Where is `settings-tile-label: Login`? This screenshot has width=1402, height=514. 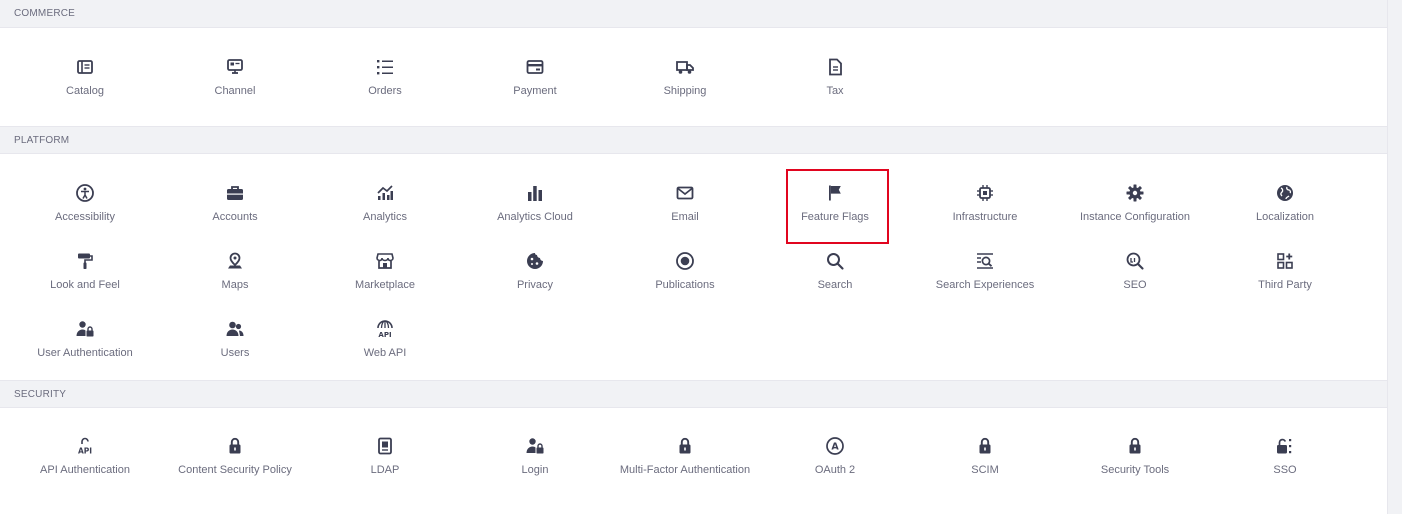
settings-tile-label: Login is located at coordinates (535, 470).